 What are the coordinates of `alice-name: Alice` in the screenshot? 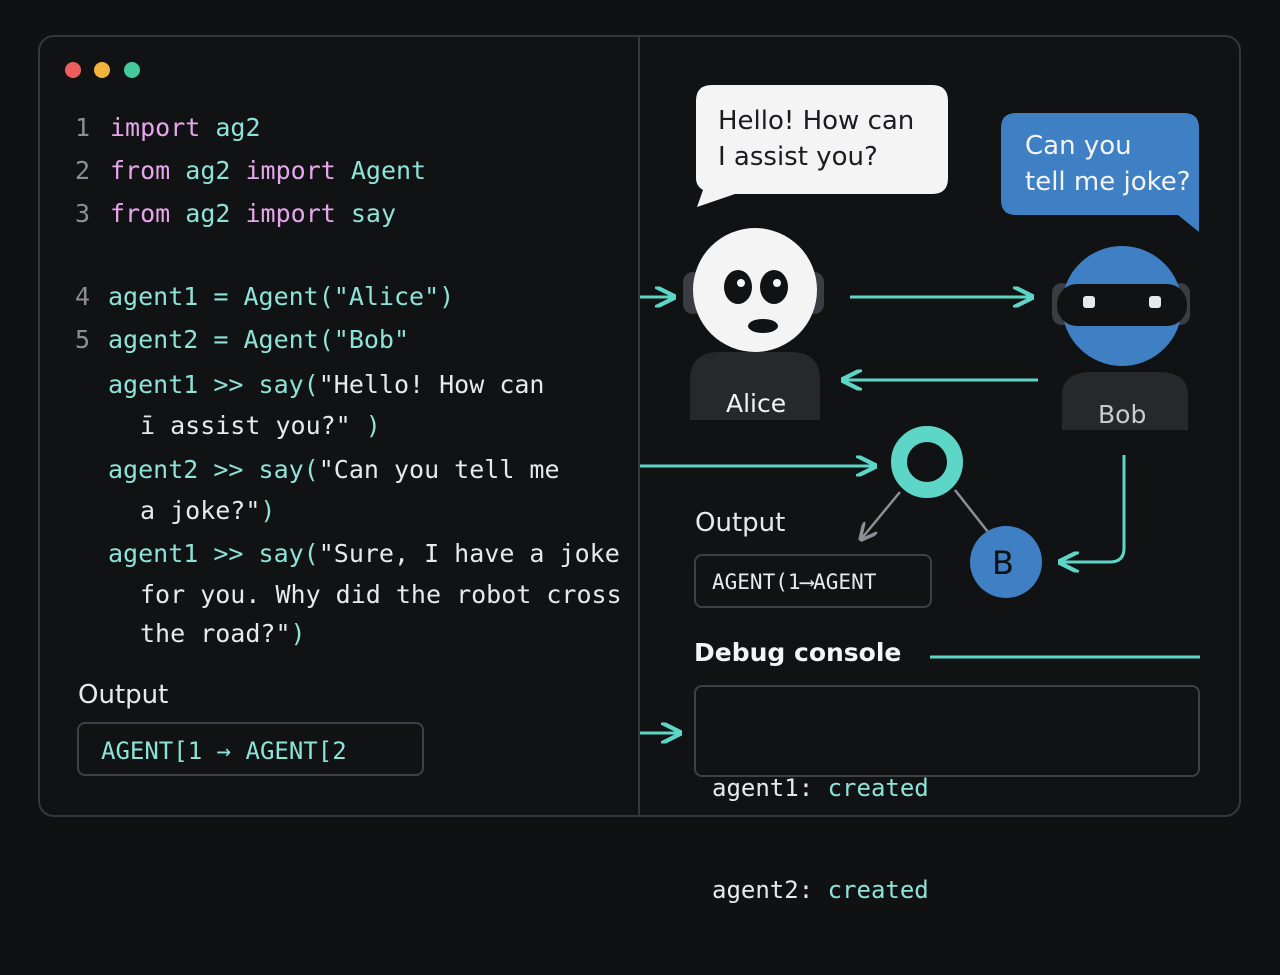 It's located at (756, 403).